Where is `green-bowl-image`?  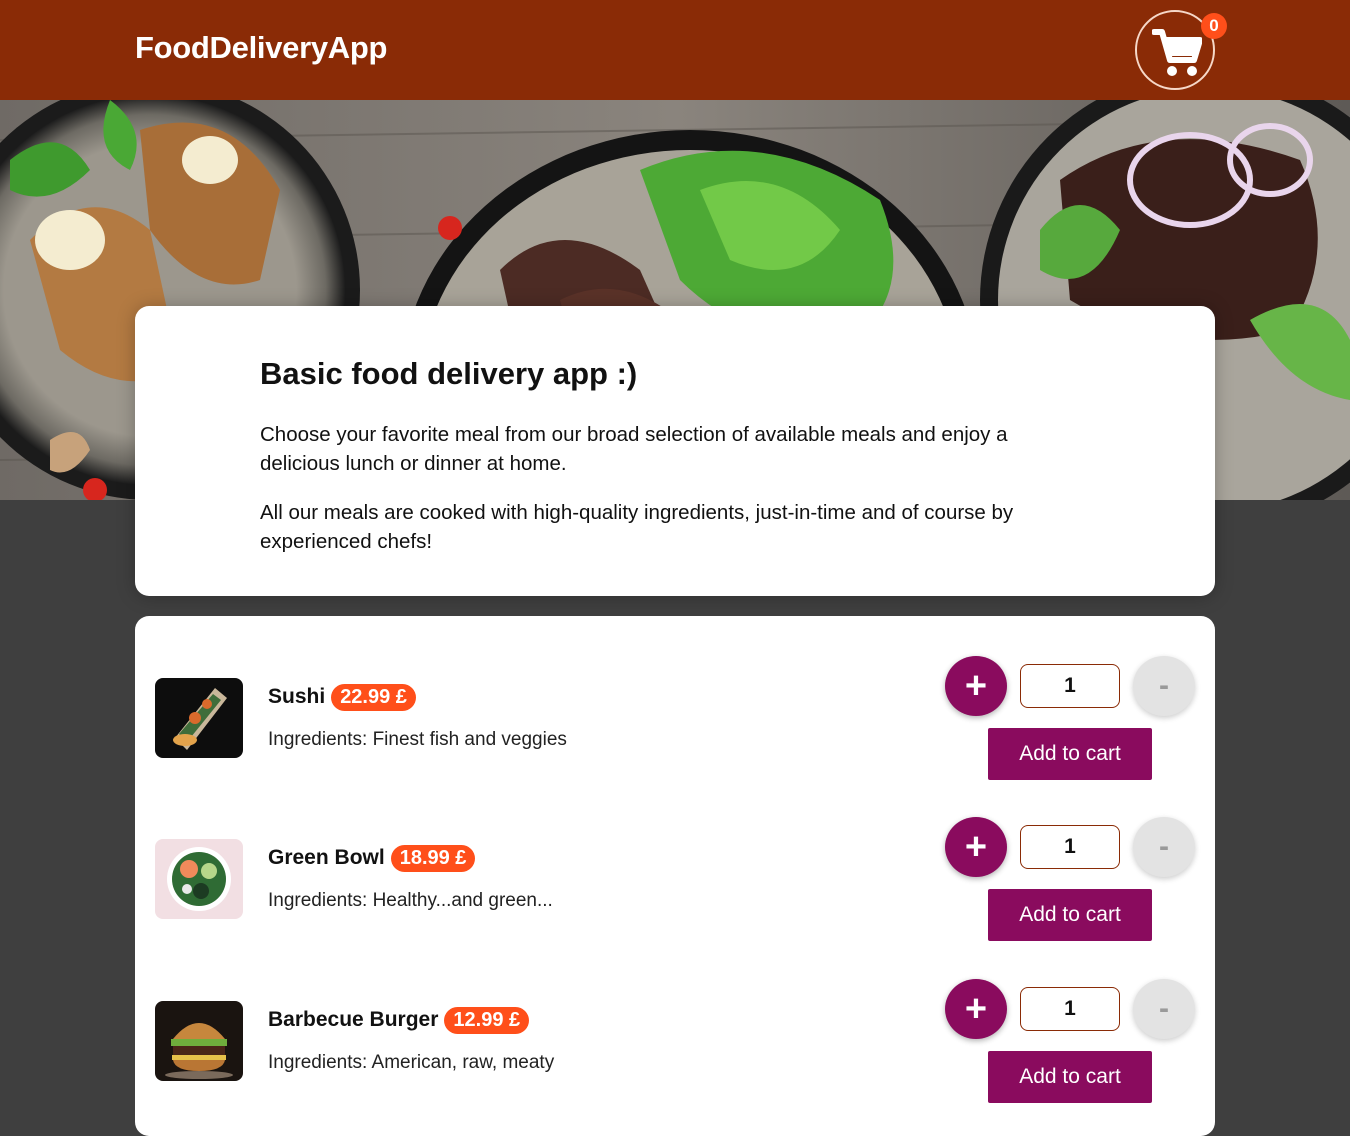
green-bowl-image is located at coordinates (199, 879).